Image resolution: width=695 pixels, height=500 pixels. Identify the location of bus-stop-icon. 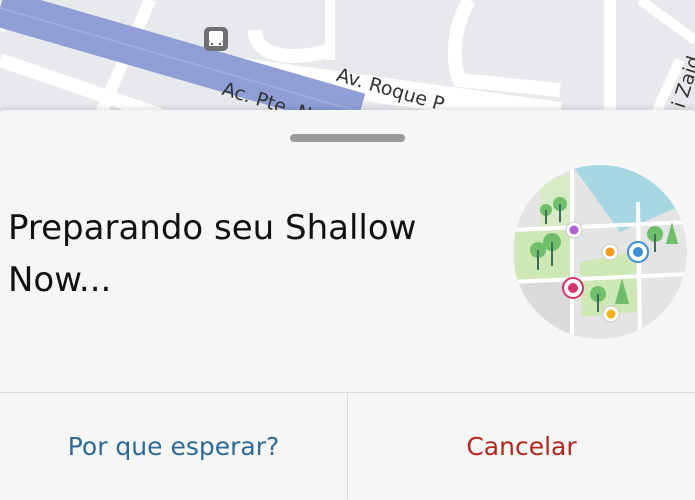
(216, 39).